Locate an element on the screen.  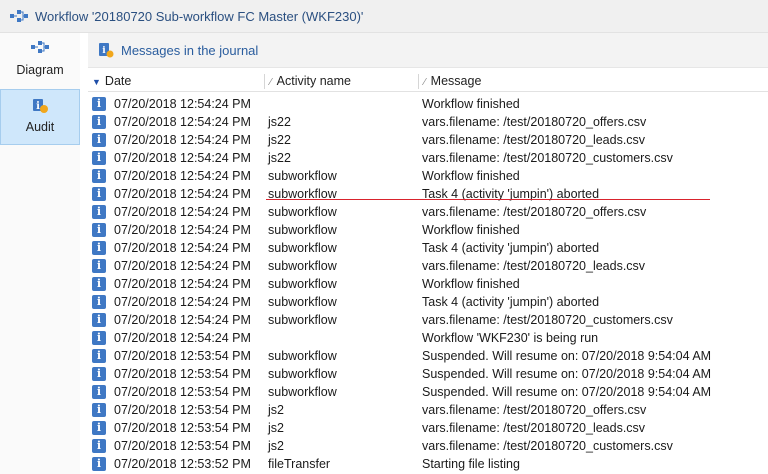
table-header: ▼ Date ⁄ Activity name ⁄ Message is located at coordinates (428, 81).